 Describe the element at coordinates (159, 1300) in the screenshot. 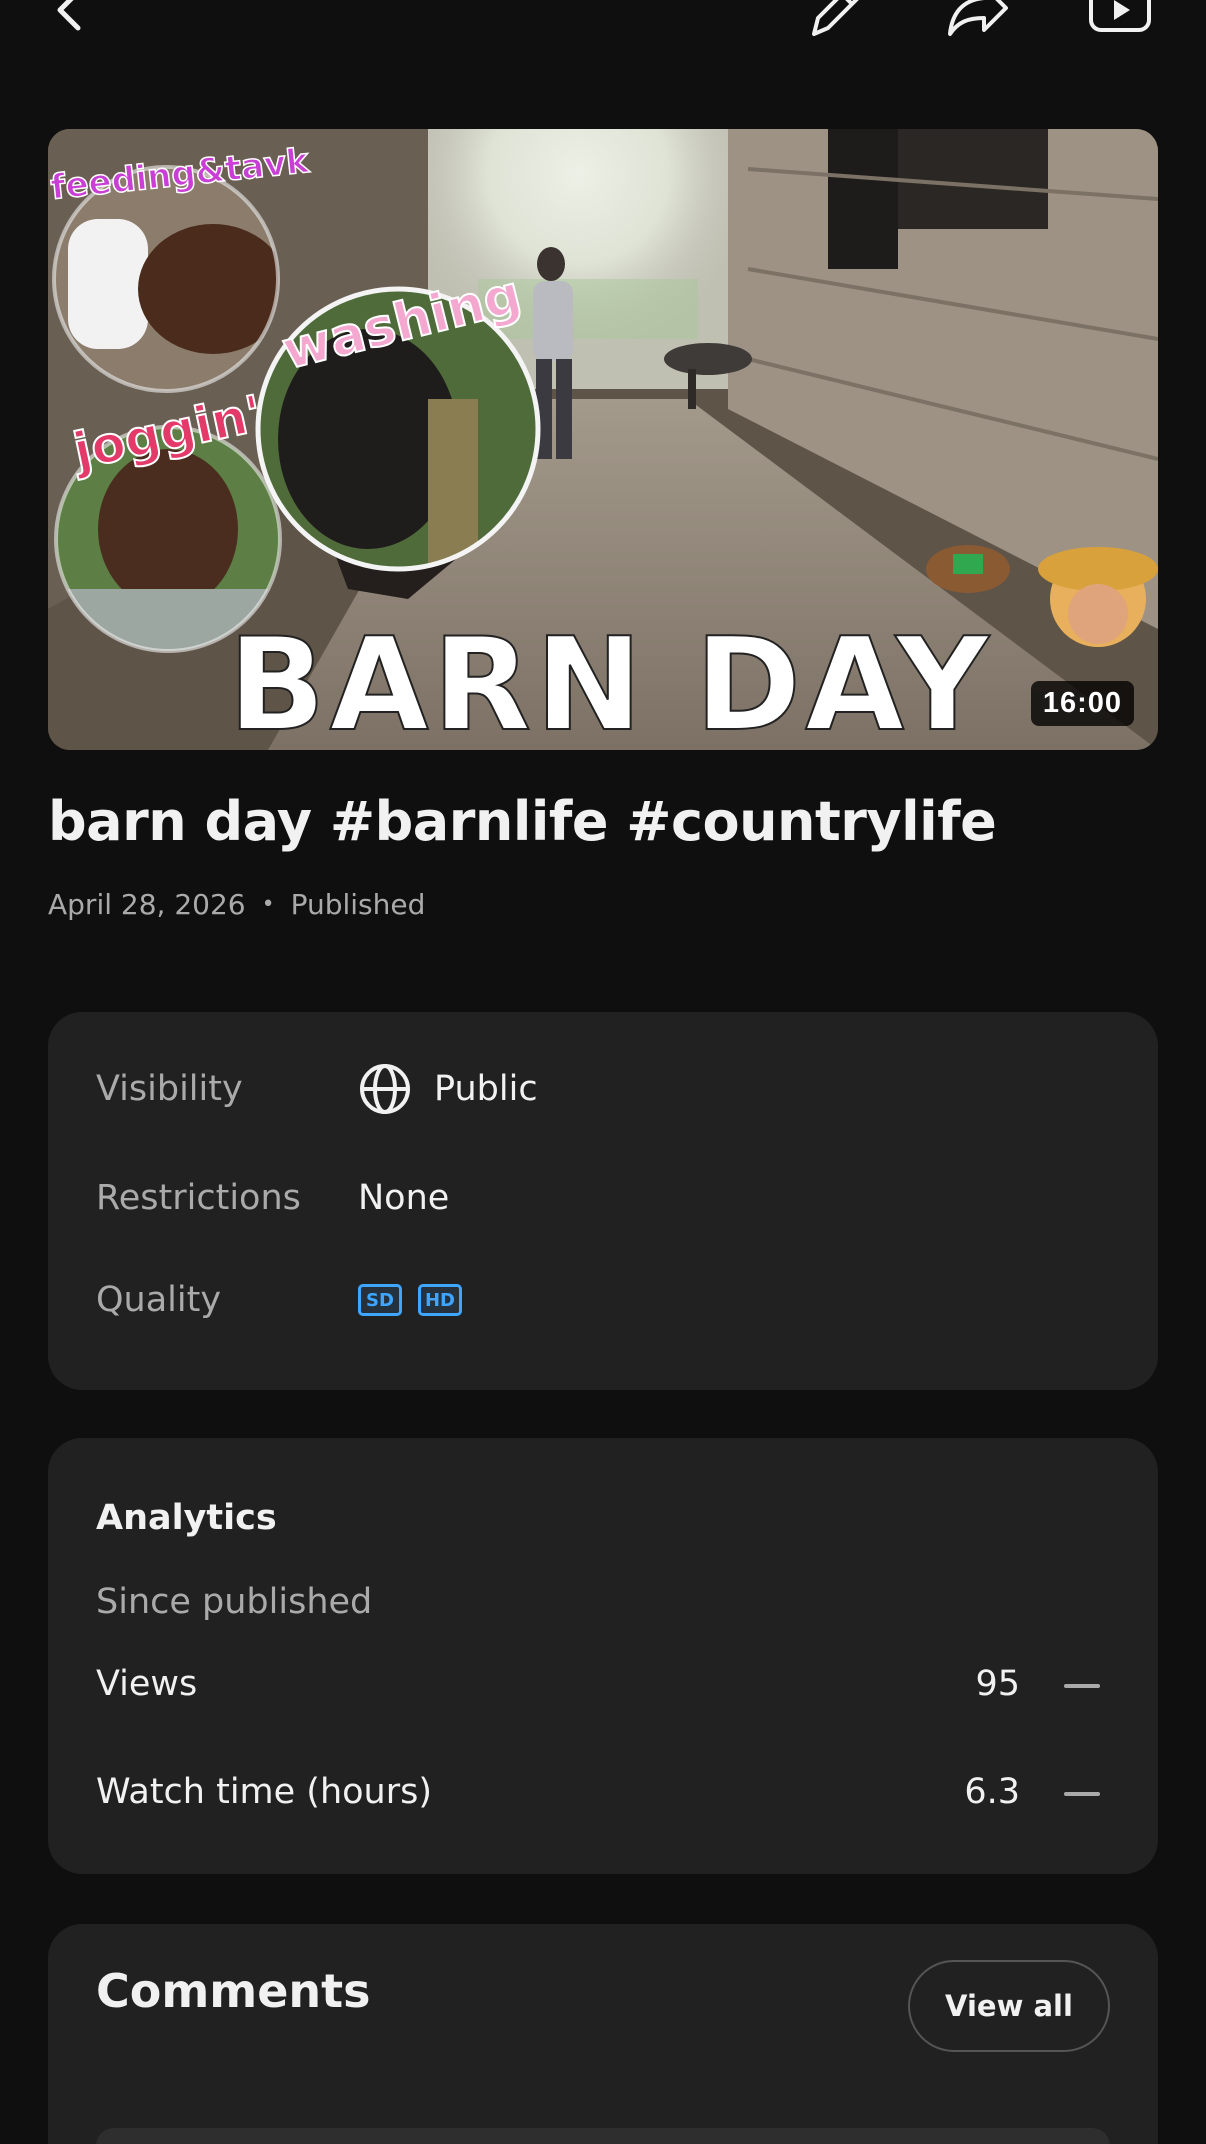

I see `quality-label: Quality` at that location.